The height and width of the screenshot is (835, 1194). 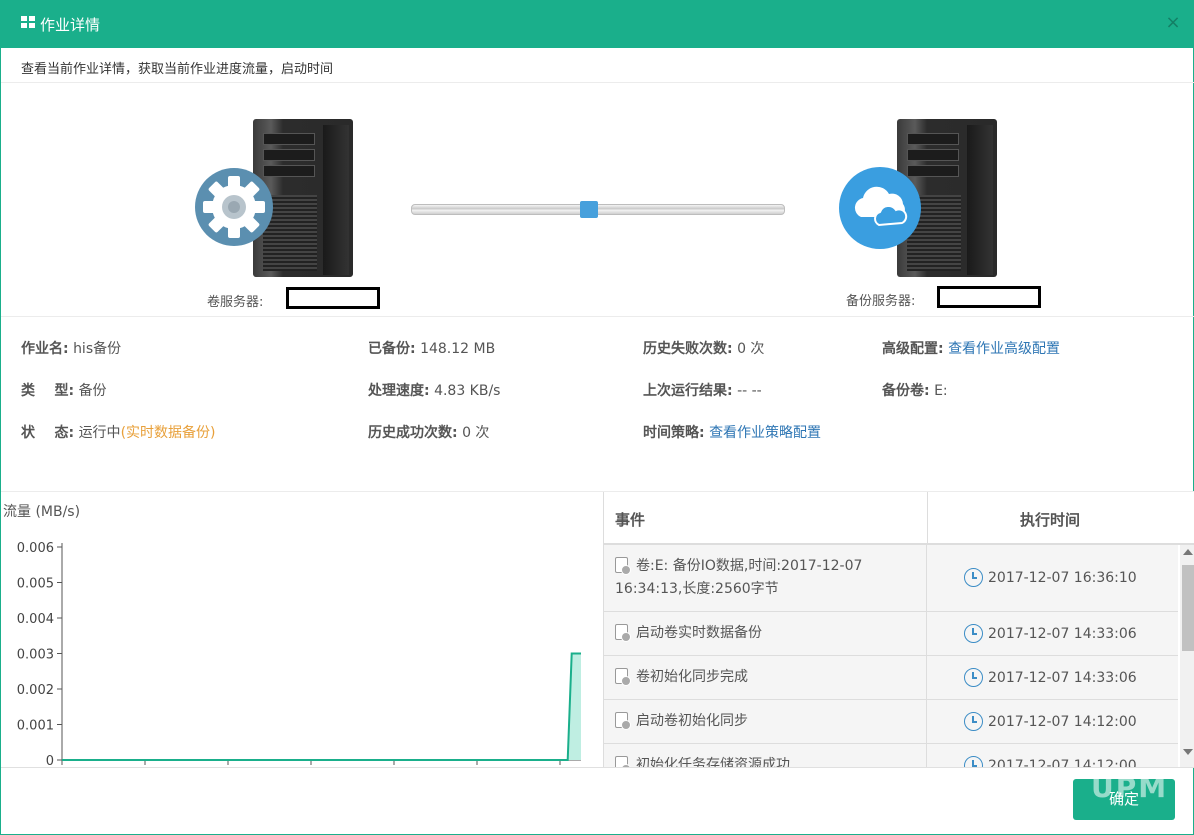 What do you see at coordinates (168, 433) in the screenshot?
I see `status-extra: (实时数据备份)` at bounding box center [168, 433].